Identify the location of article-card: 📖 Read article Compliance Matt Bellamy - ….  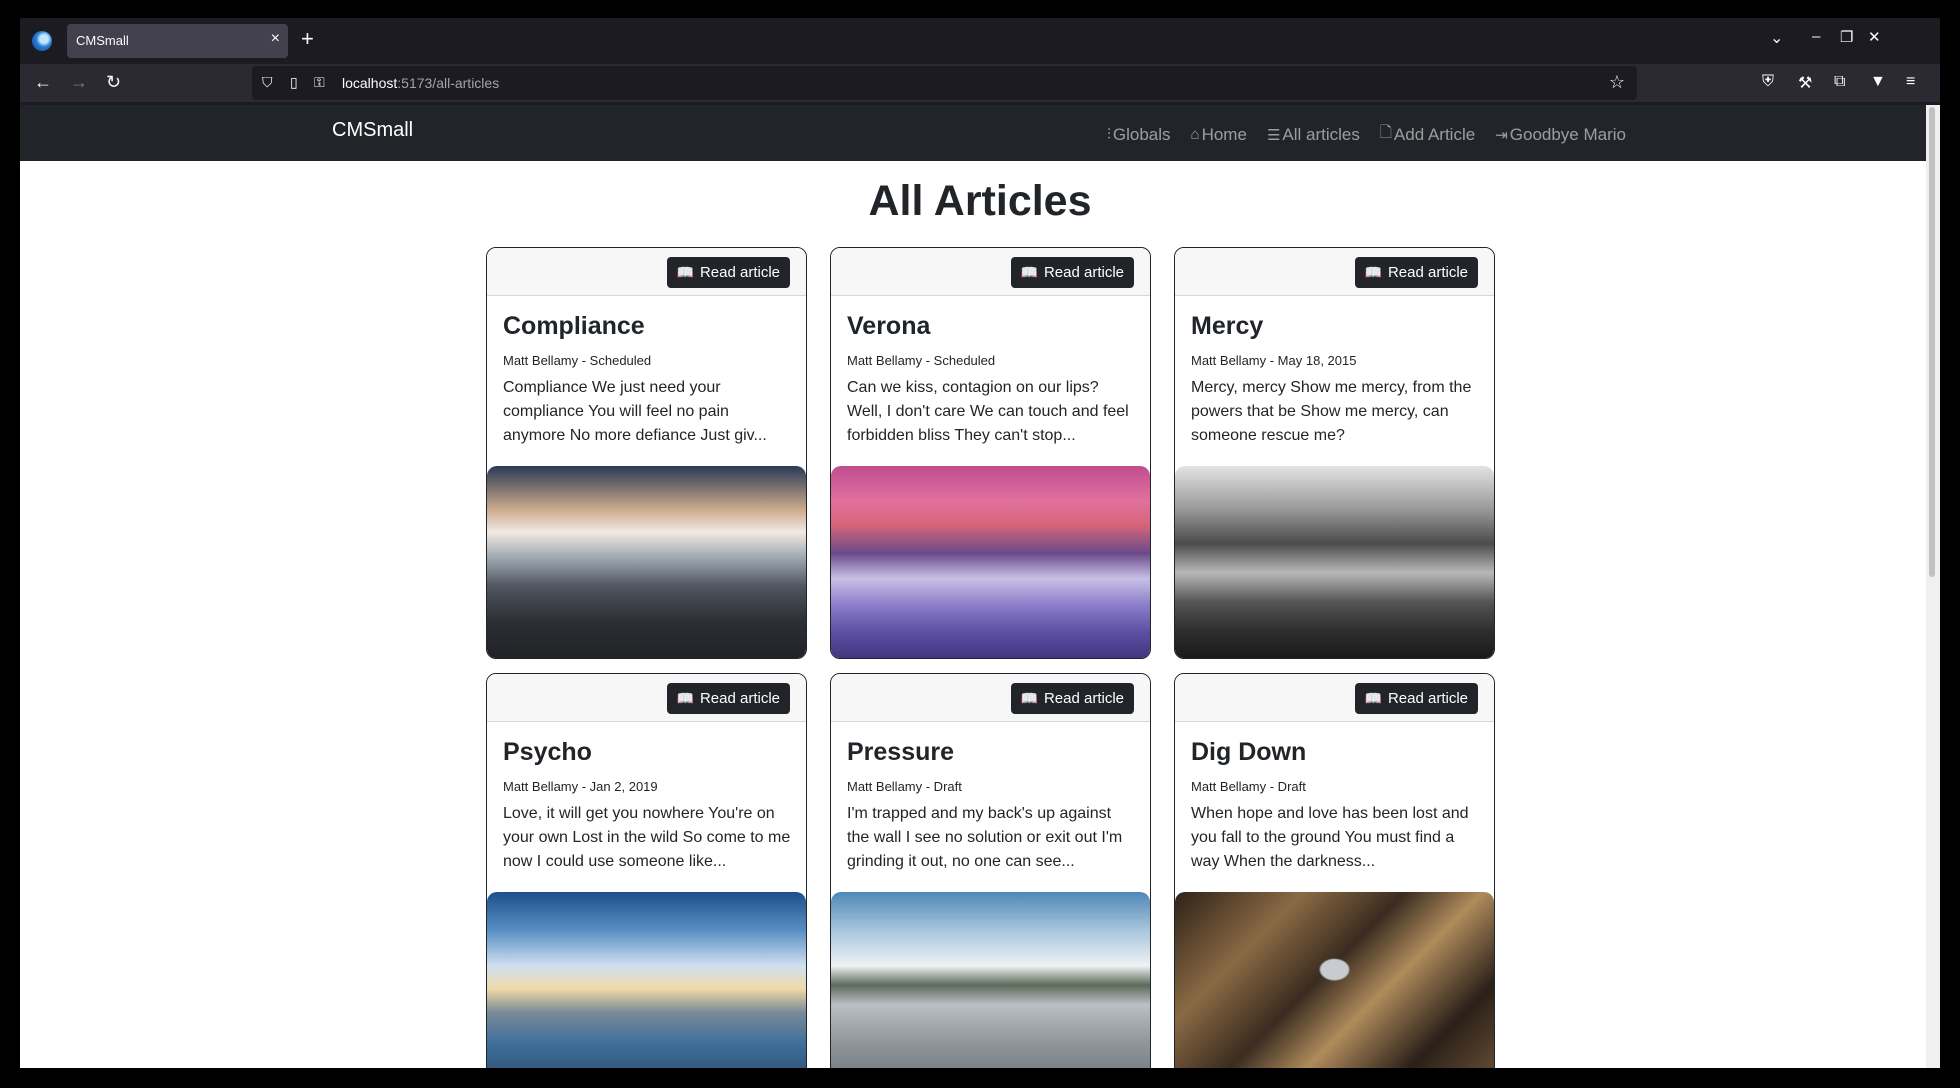
(646, 453).